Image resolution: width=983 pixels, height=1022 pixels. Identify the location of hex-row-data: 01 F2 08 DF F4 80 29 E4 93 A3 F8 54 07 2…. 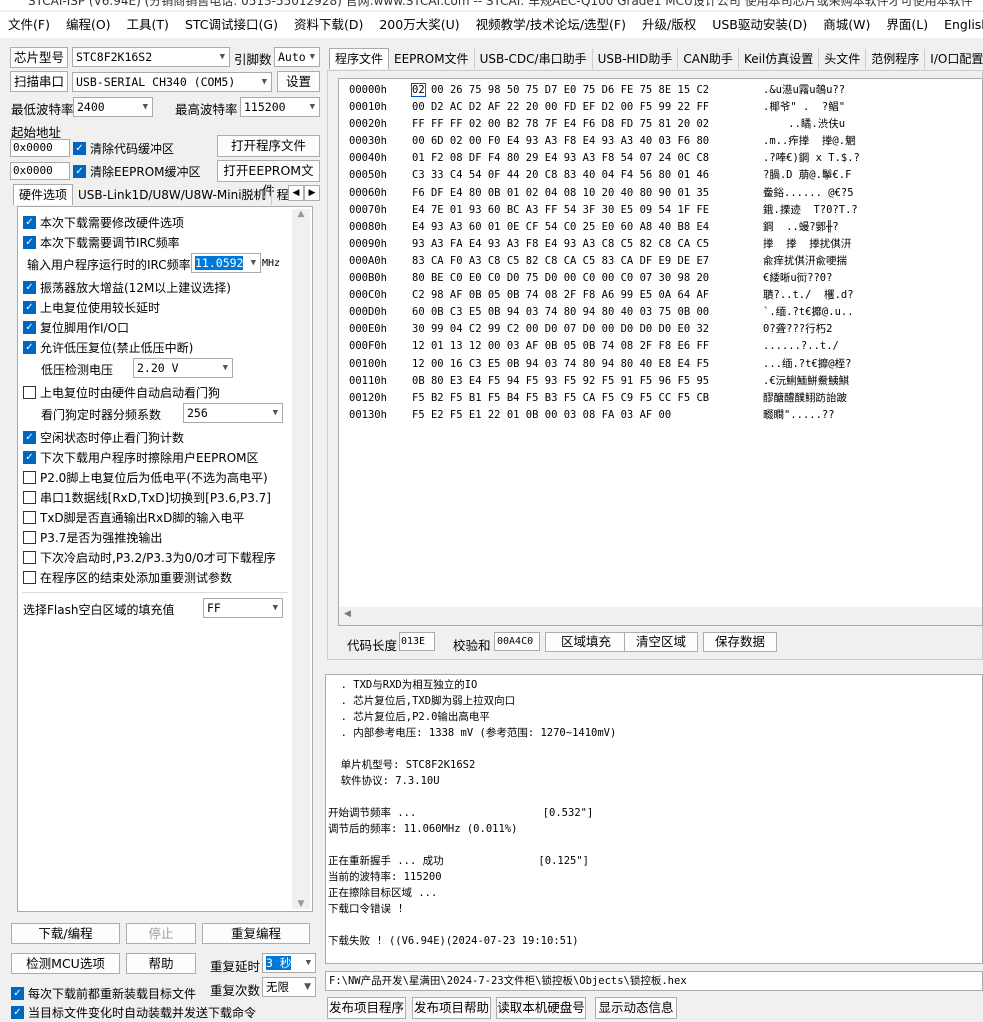
(560, 158).